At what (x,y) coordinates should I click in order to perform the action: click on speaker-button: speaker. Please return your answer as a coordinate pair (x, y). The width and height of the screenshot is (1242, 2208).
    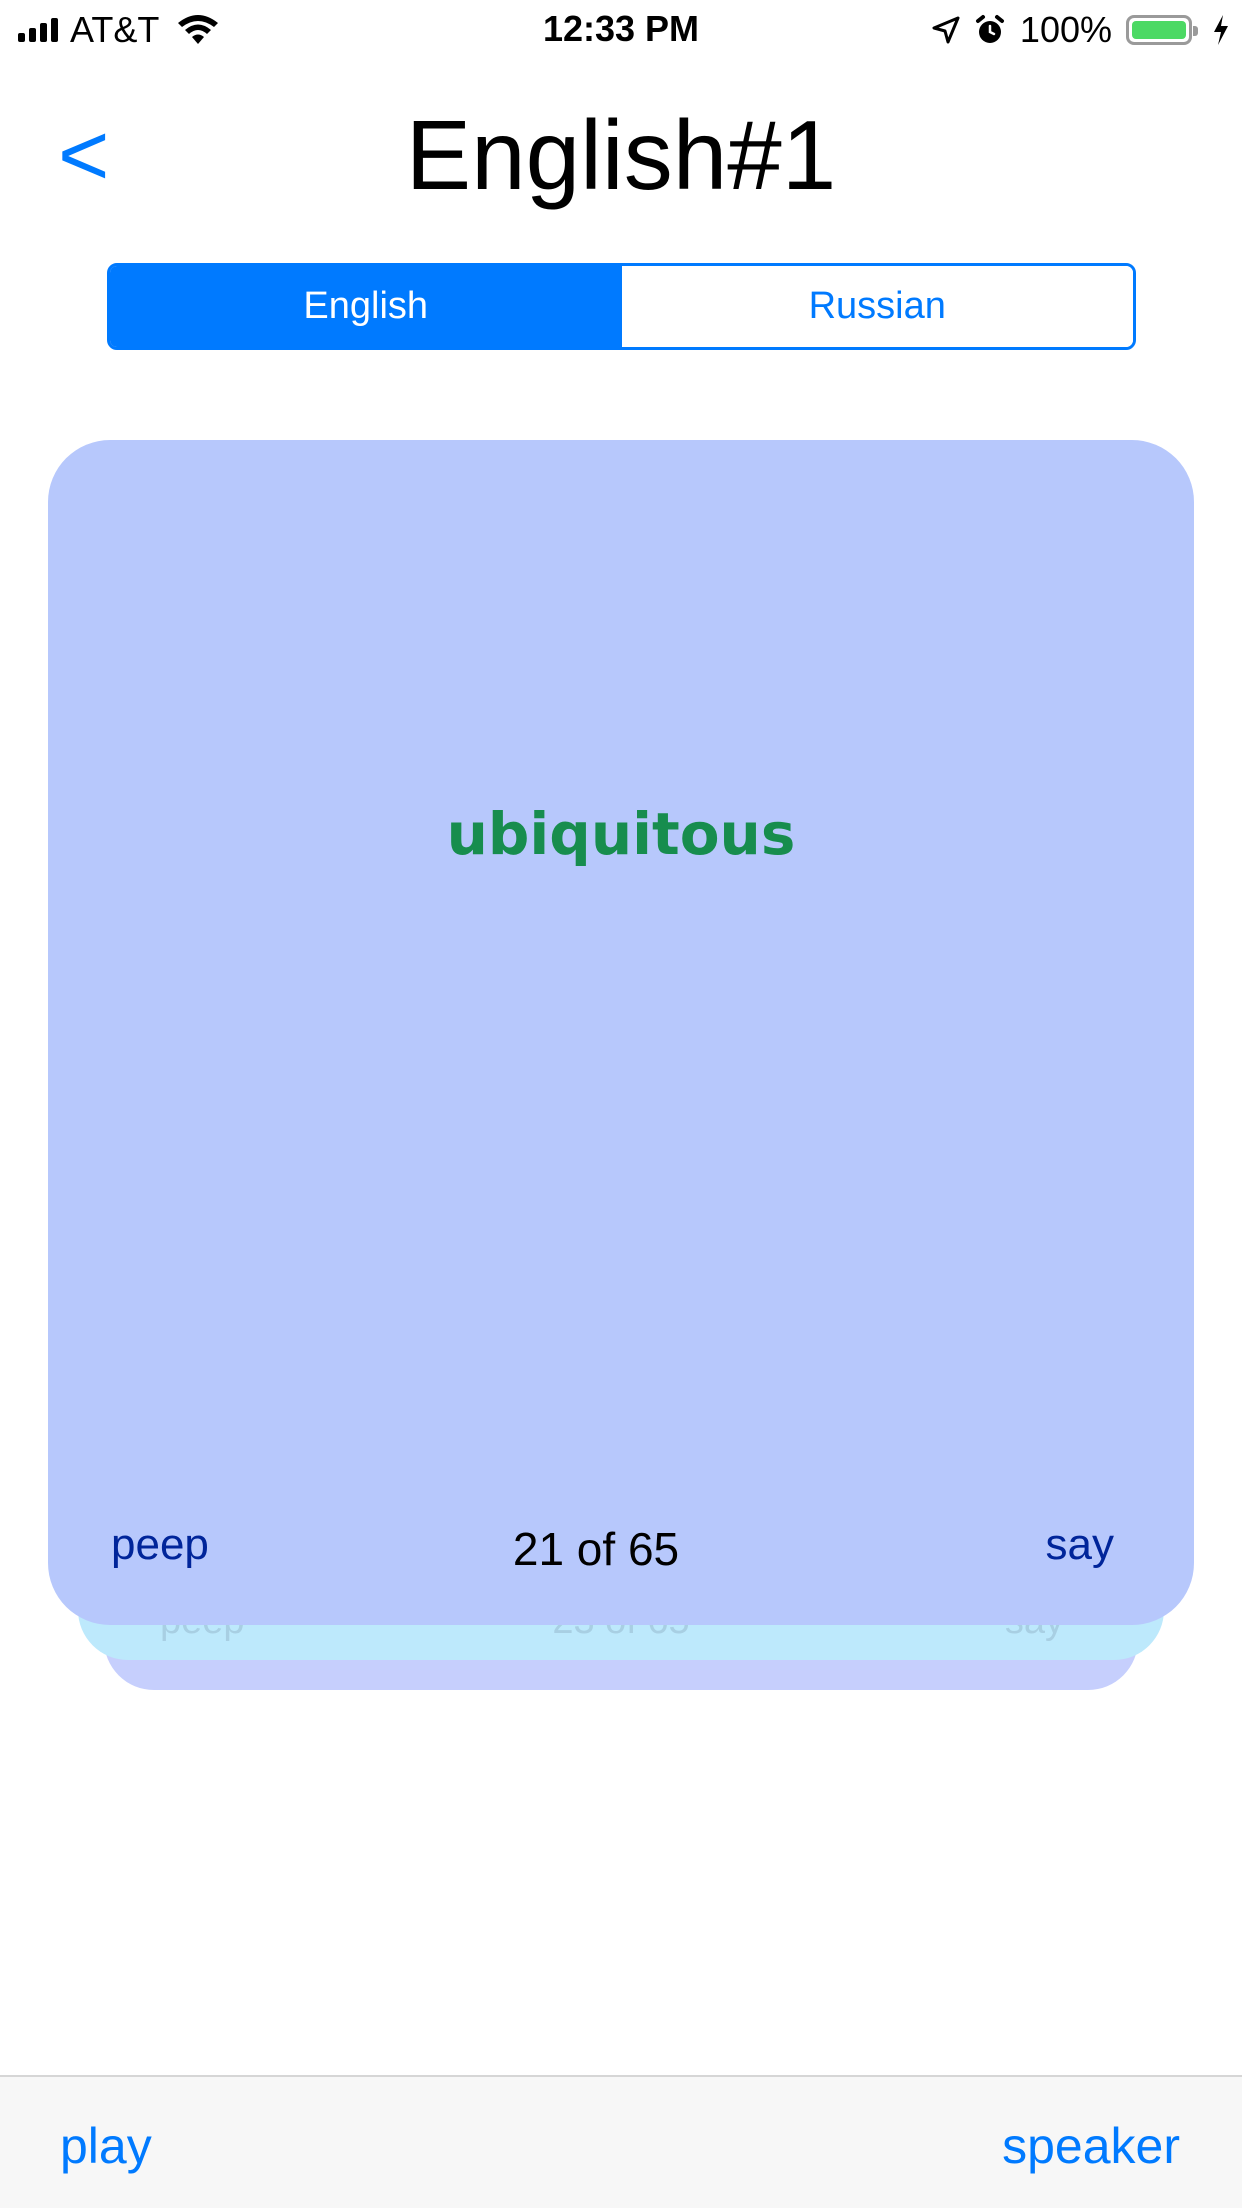
    Looking at the image, I should click on (1091, 2146).